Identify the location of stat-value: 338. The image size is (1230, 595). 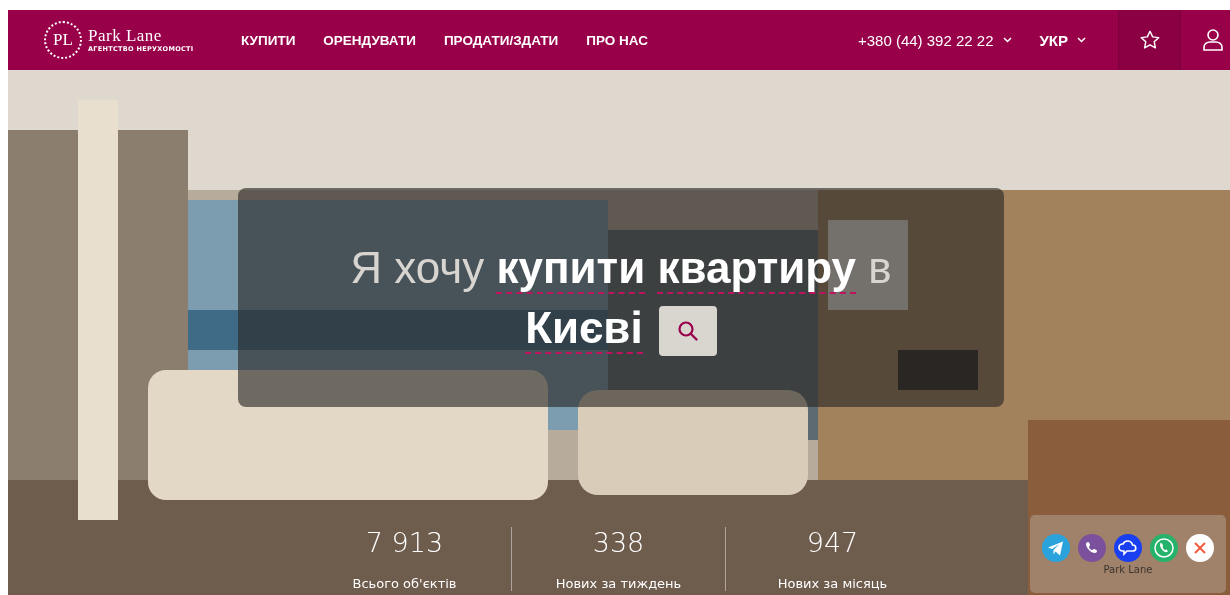
(618, 542).